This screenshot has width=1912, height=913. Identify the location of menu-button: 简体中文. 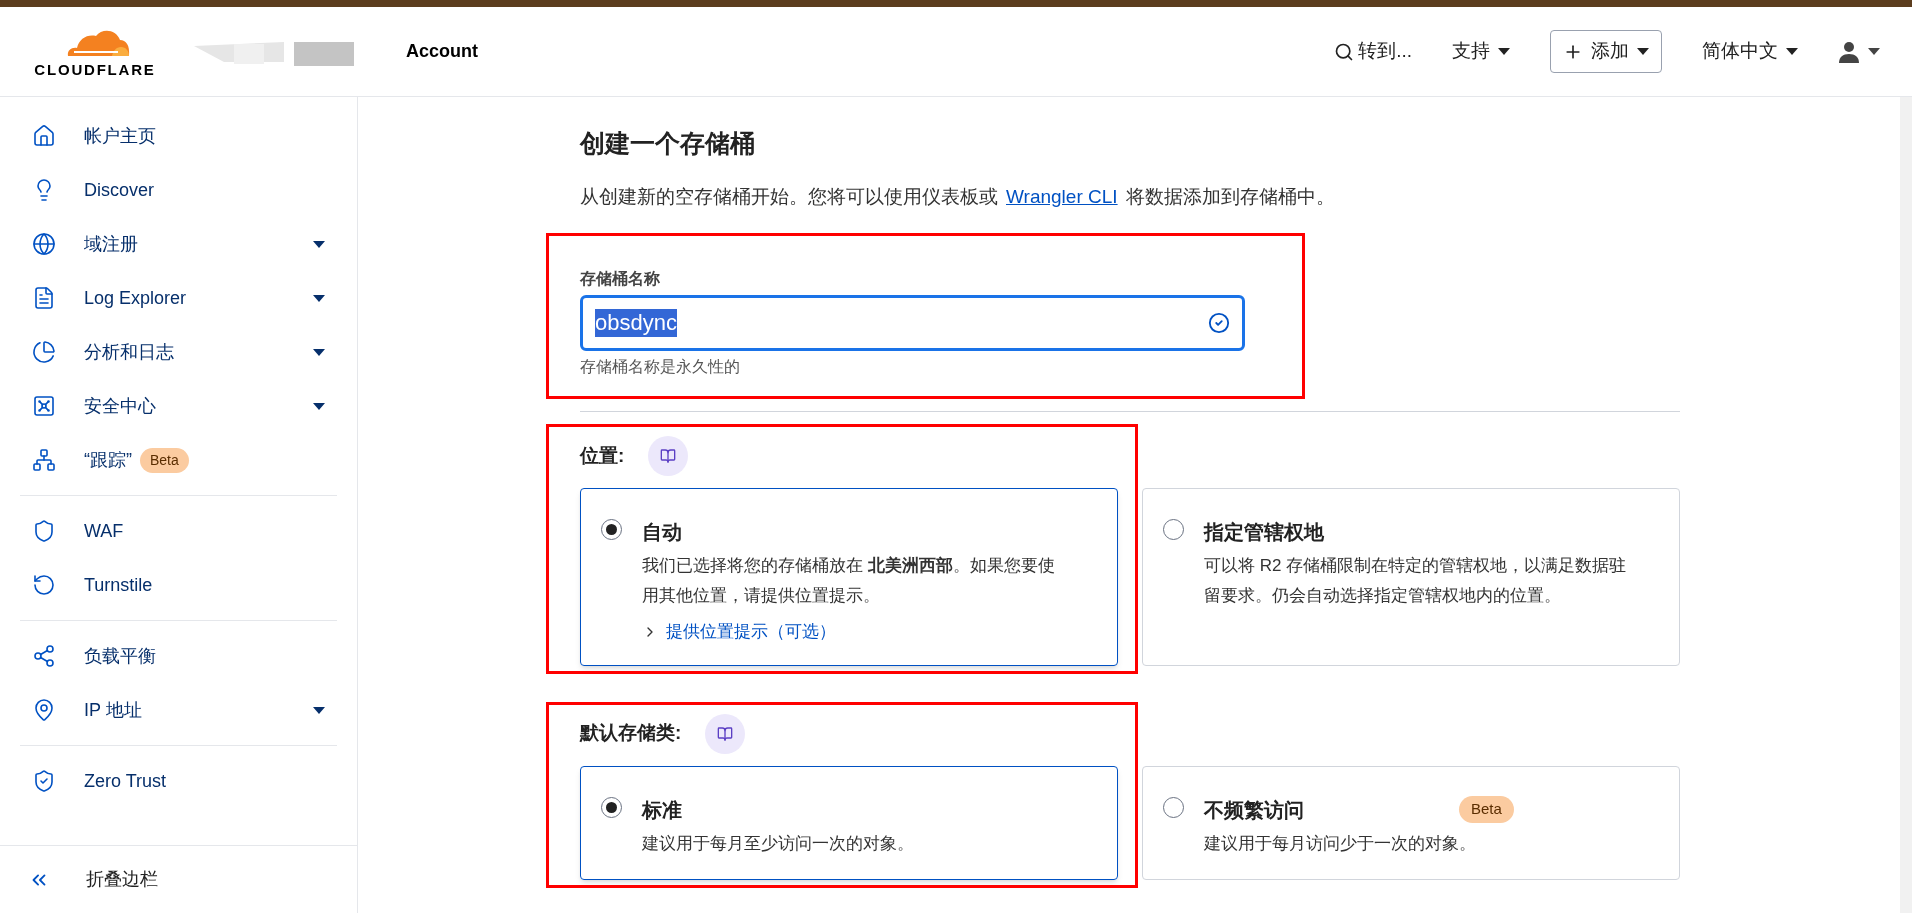
(1750, 51).